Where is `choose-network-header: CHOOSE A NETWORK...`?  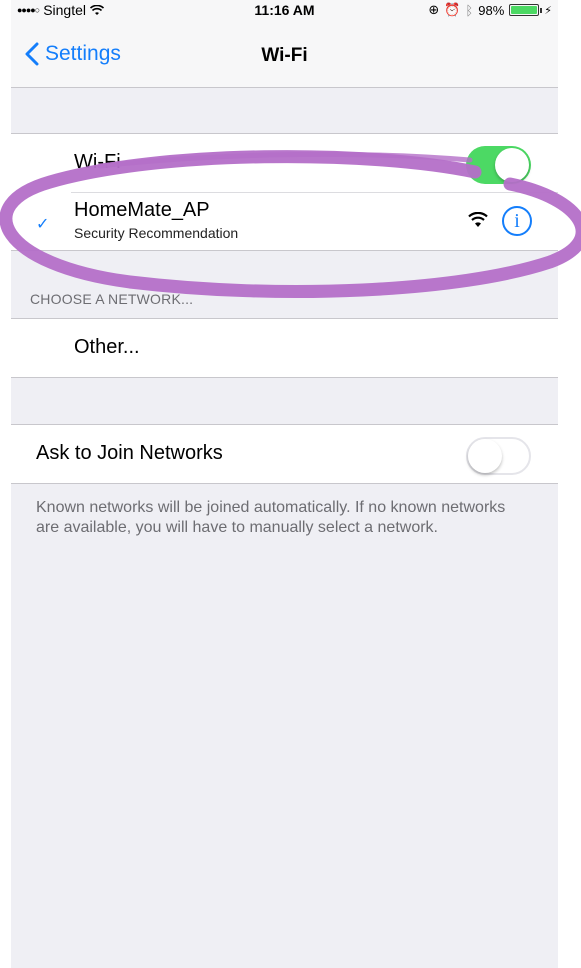 choose-network-header: CHOOSE A NETWORK... is located at coordinates (112, 299).